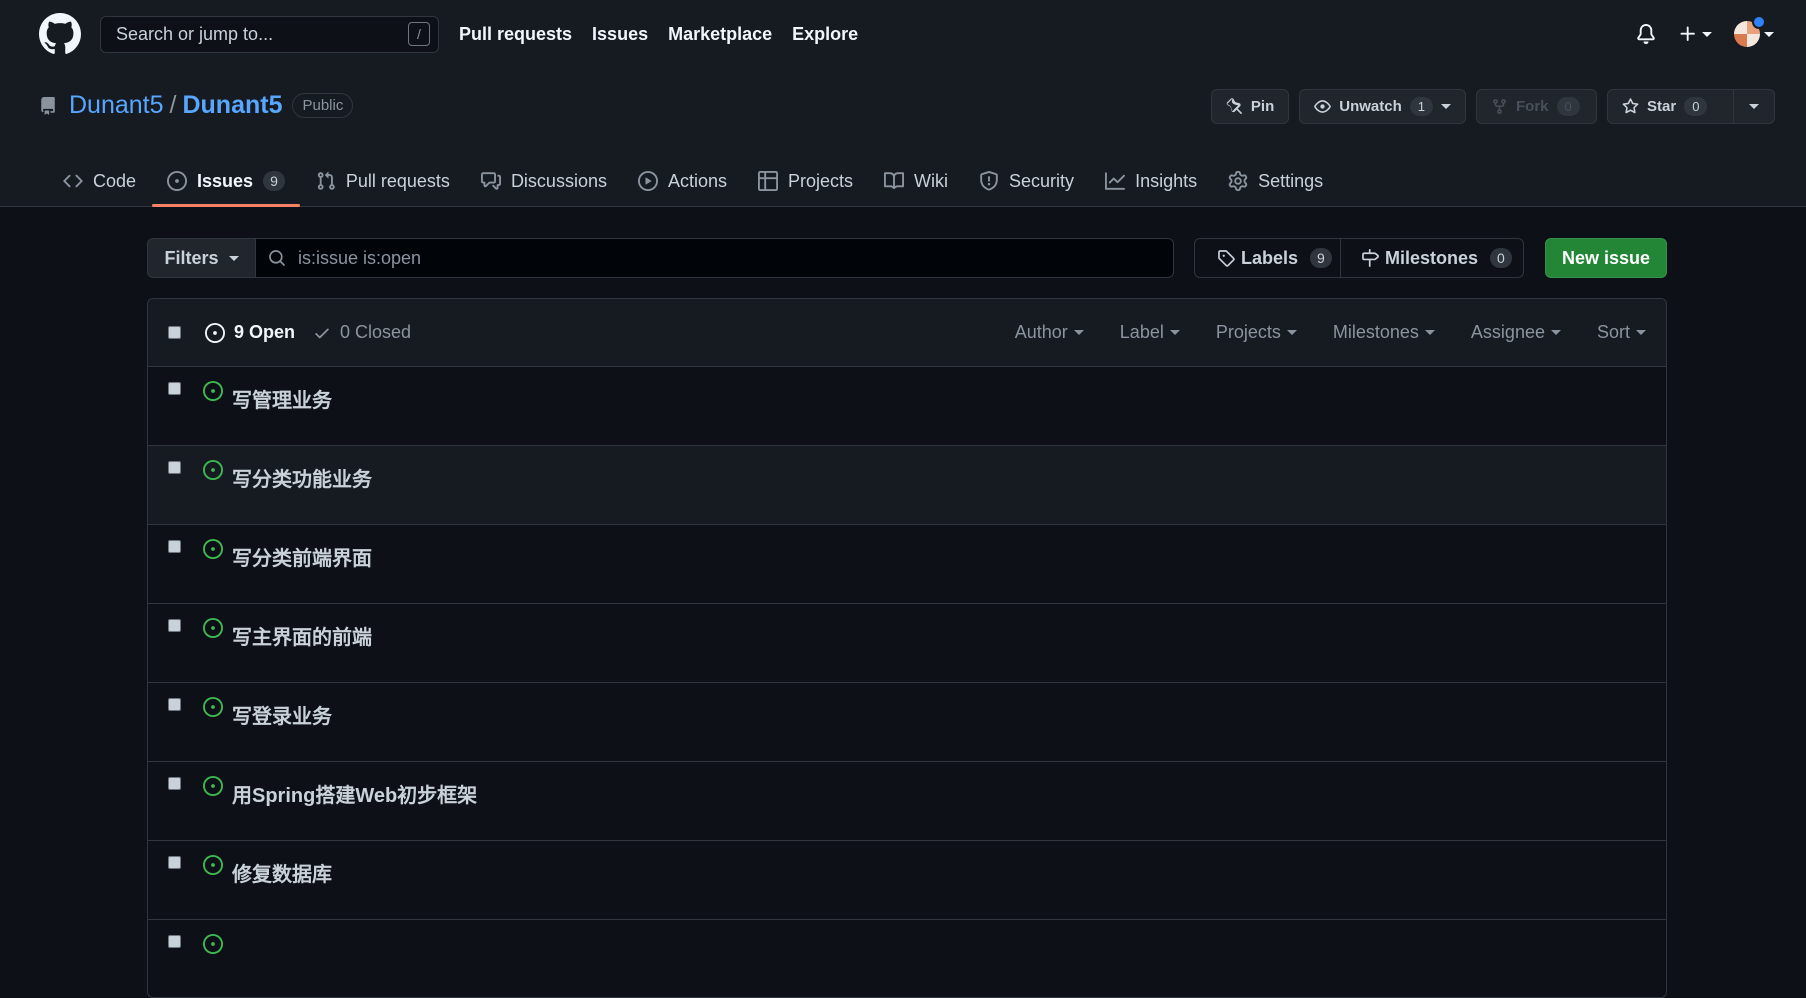 The width and height of the screenshot is (1806, 998). I want to click on tab-pull-requests: Pull requests, so click(383, 181).